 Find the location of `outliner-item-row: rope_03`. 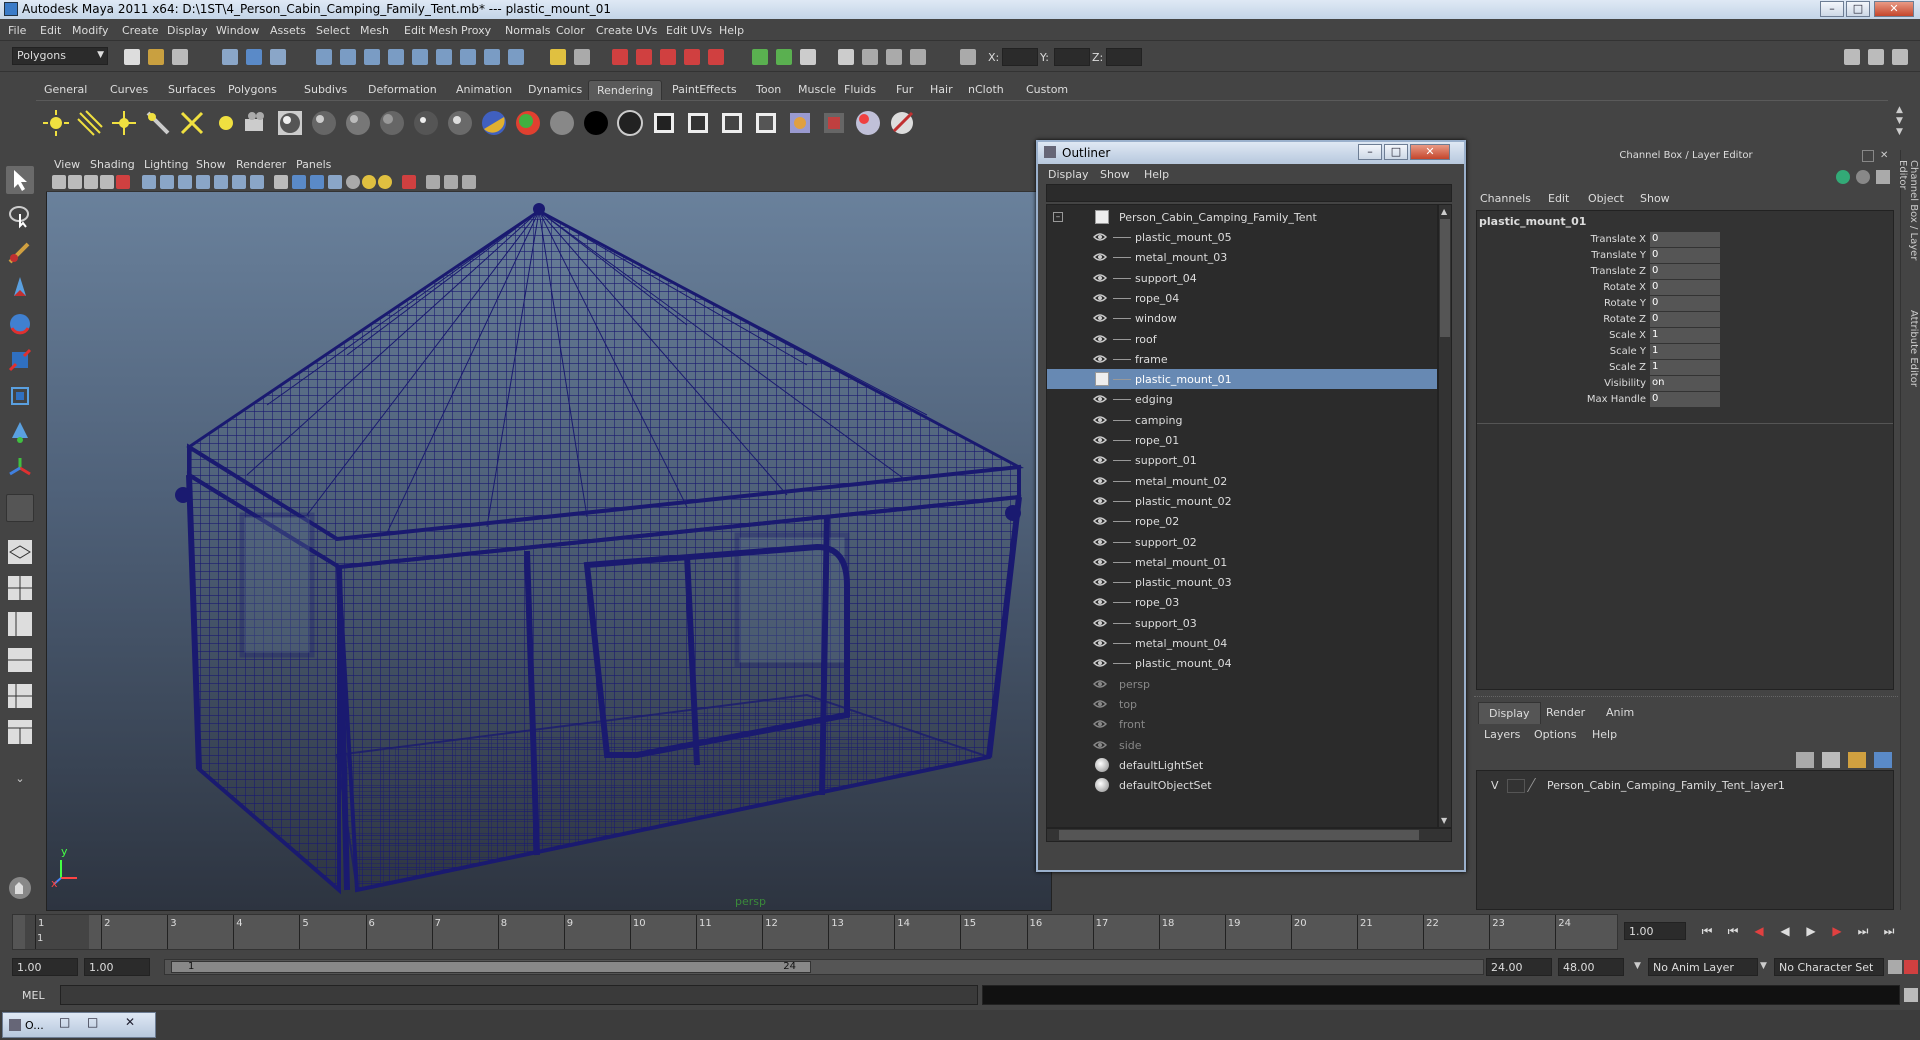

outliner-item-row: rope_03 is located at coordinates (1242, 602).